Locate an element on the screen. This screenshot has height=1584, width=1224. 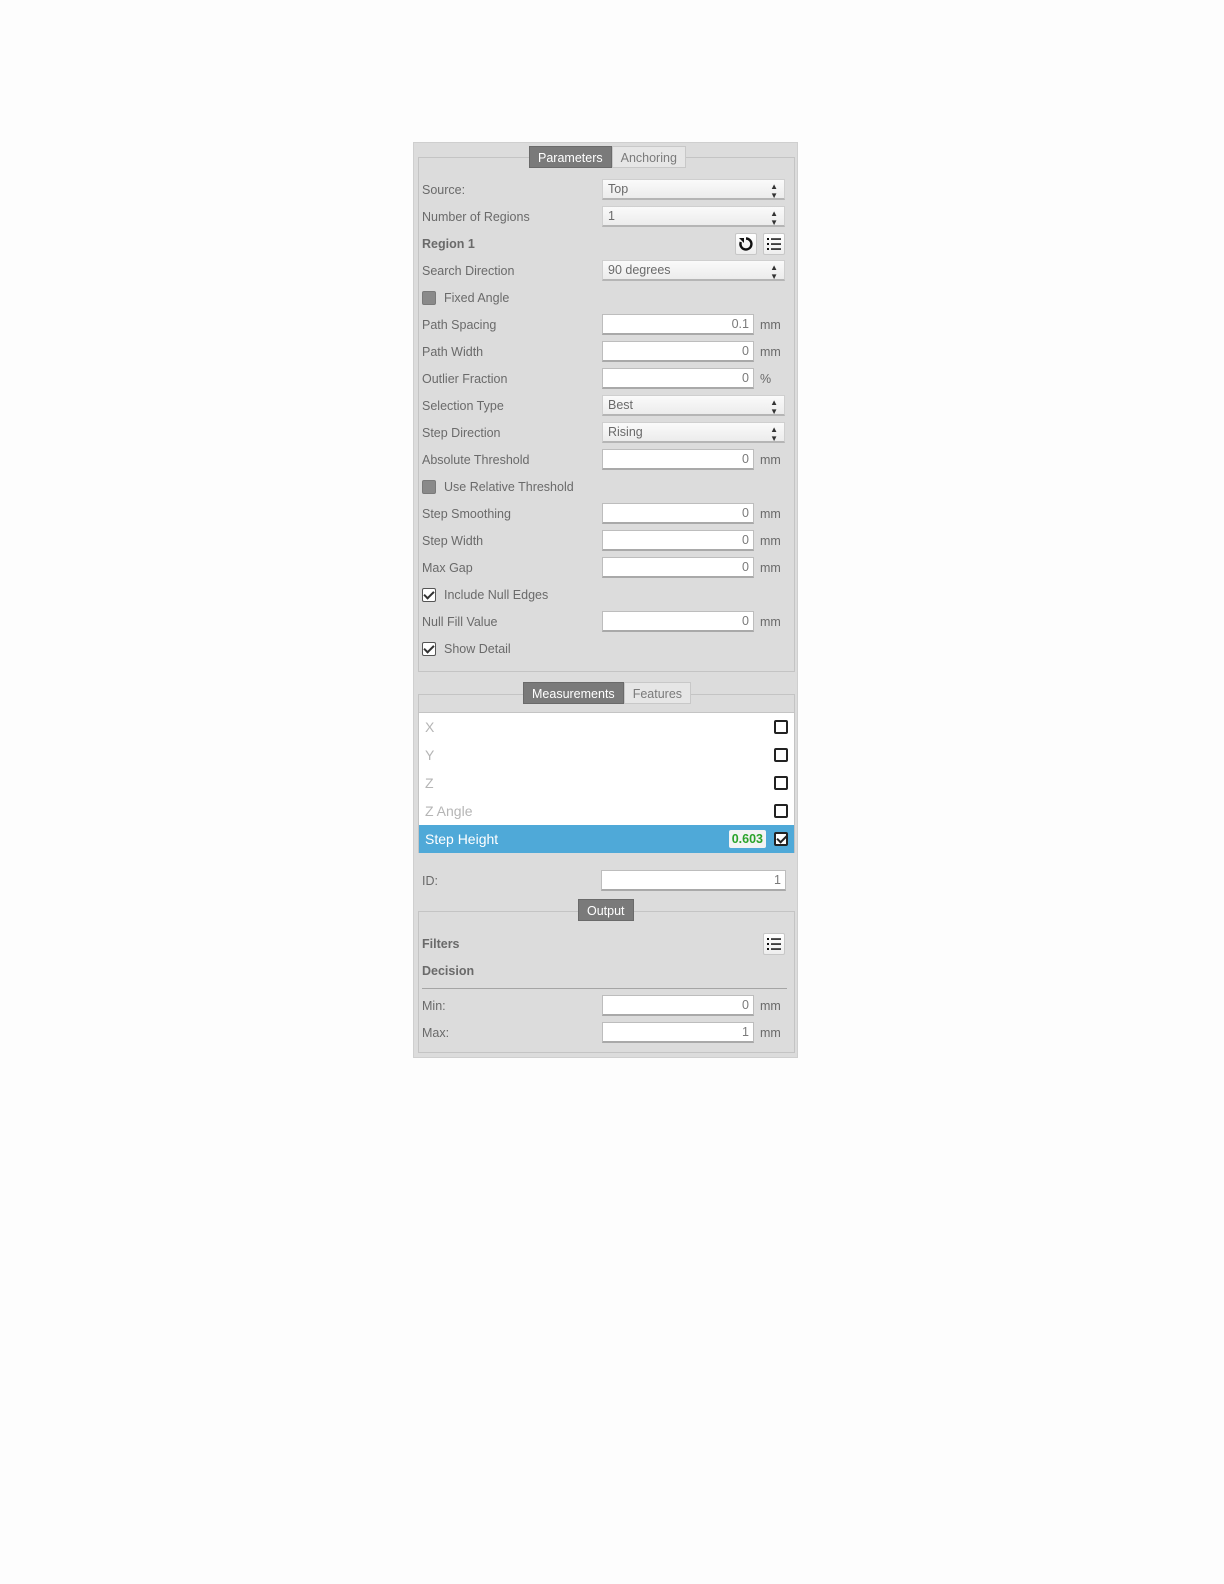
num-regions-label: Number of Regions is located at coordinates (476, 217).